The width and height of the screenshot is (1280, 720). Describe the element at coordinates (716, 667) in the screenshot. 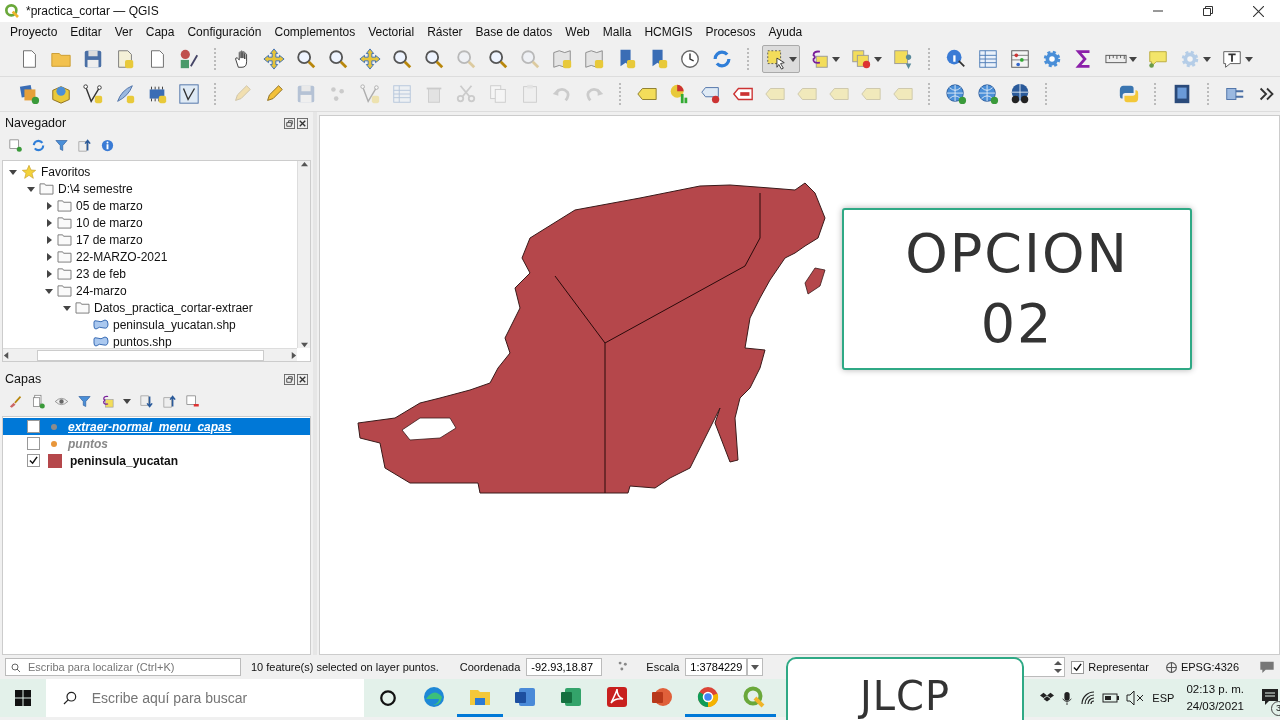

I see `scale-field: 1:3784229` at that location.